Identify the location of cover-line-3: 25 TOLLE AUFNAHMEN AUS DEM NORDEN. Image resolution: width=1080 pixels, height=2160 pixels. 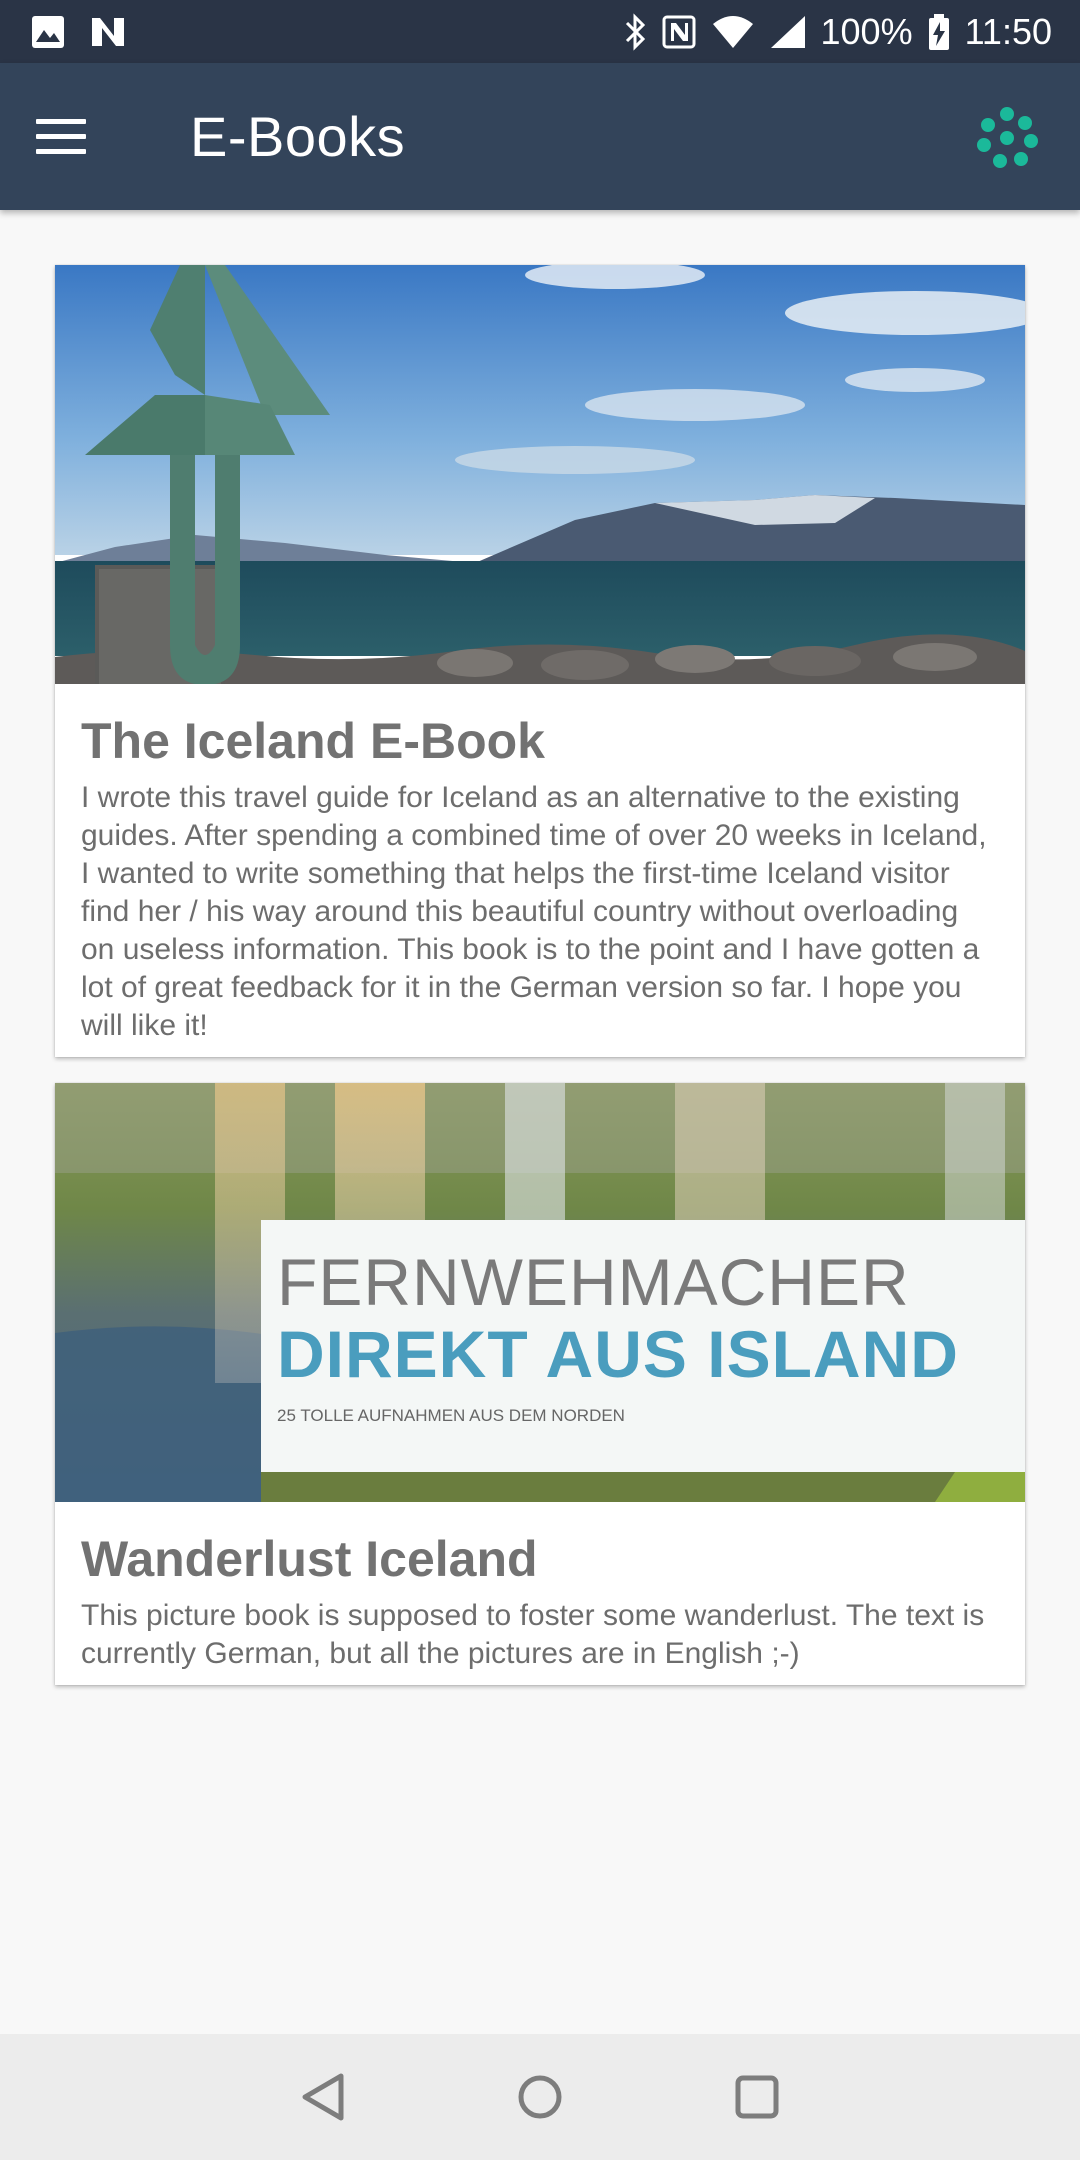
(451, 1415).